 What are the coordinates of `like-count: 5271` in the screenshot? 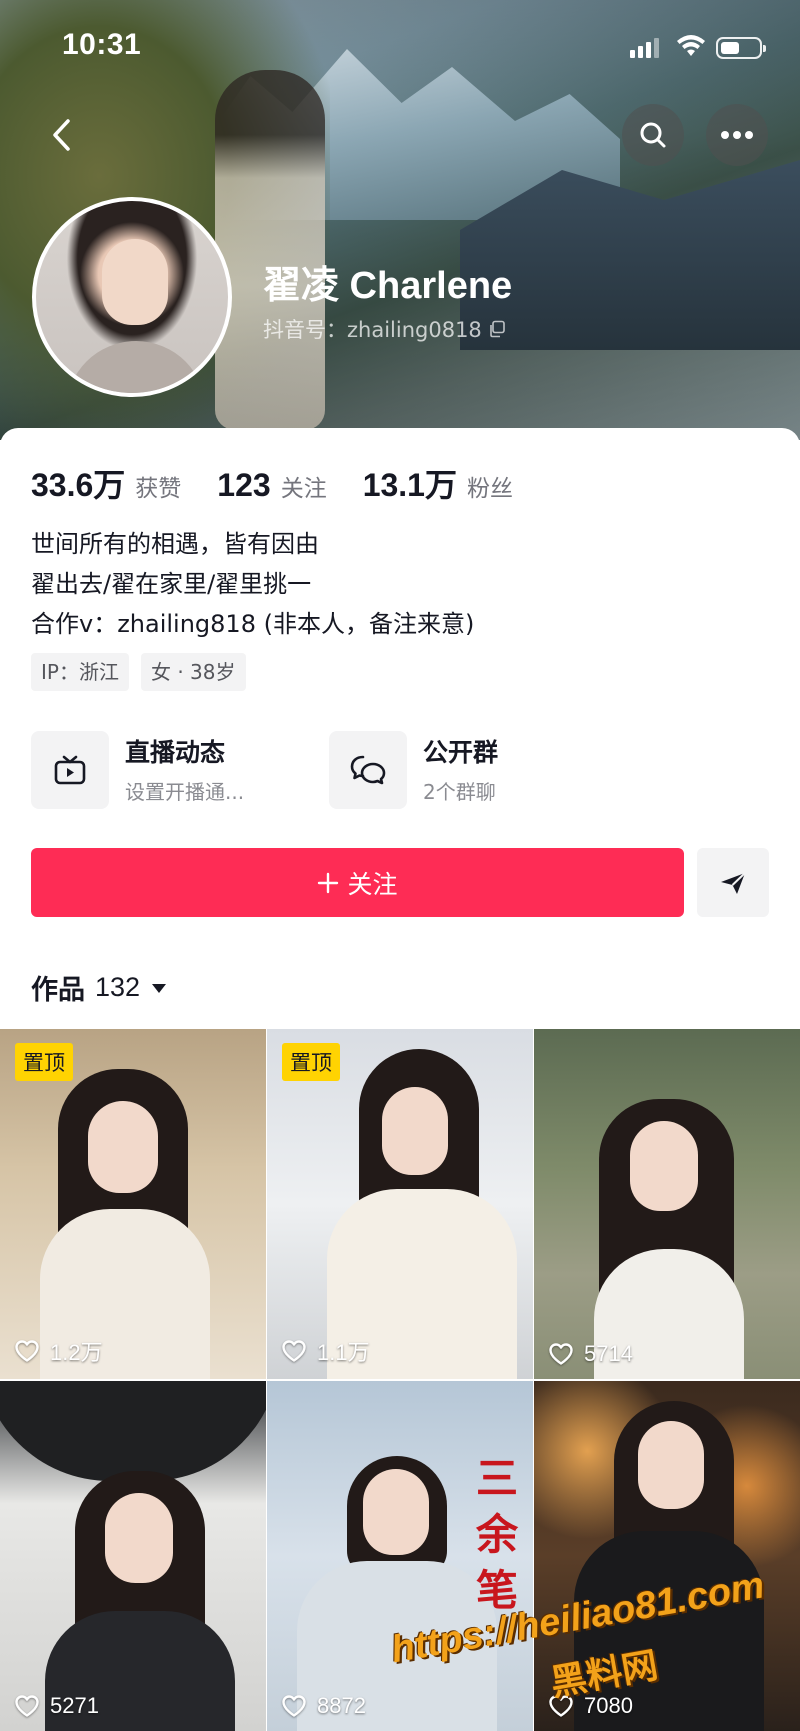 It's located at (56, 1706).